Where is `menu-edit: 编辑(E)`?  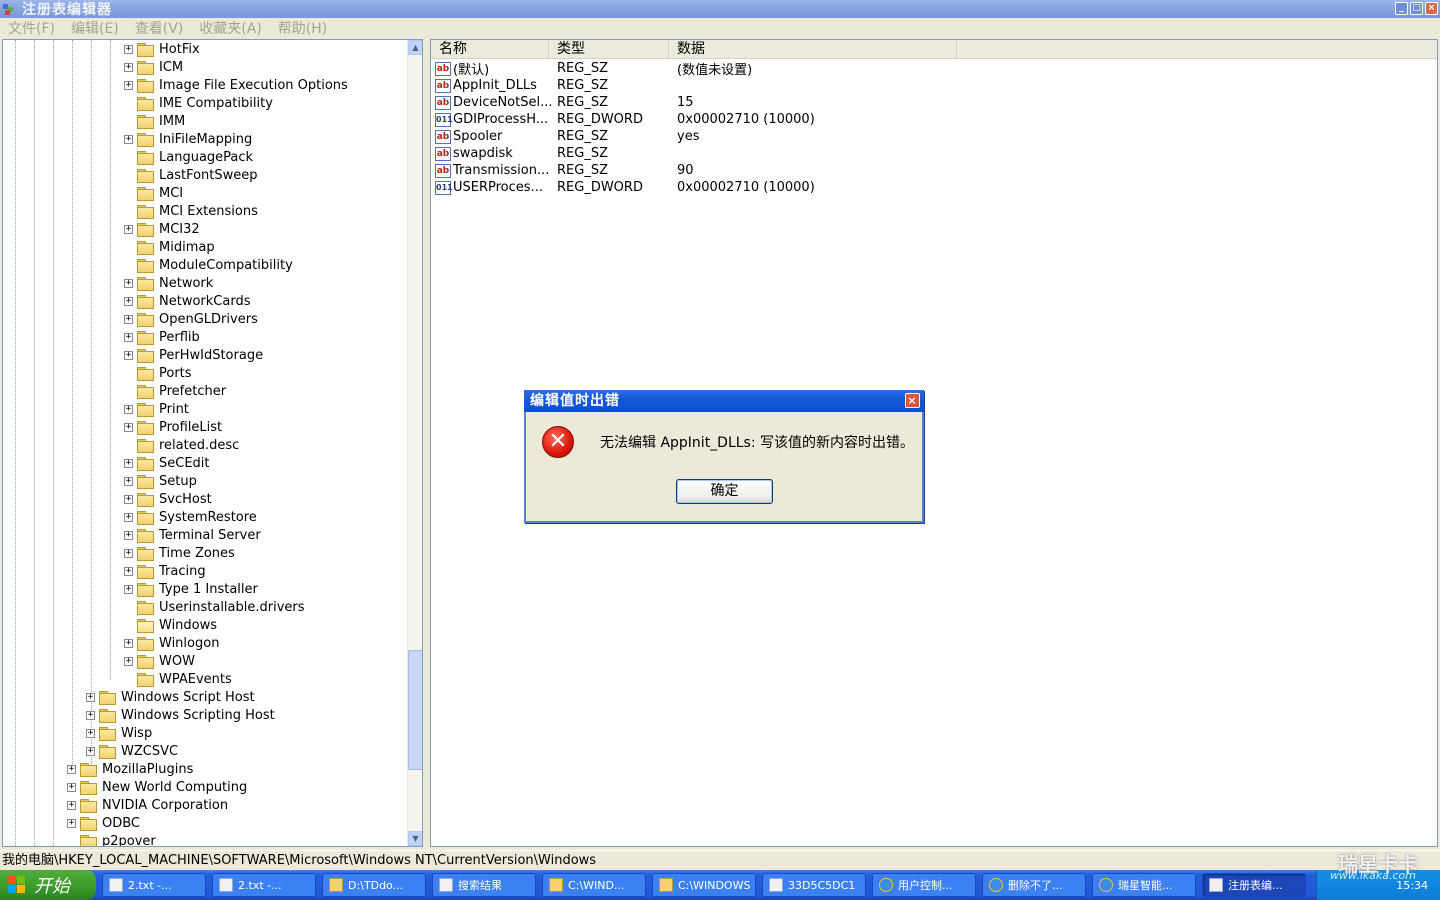 menu-edit: 编辑(E) is located at coordinates (95, 28).